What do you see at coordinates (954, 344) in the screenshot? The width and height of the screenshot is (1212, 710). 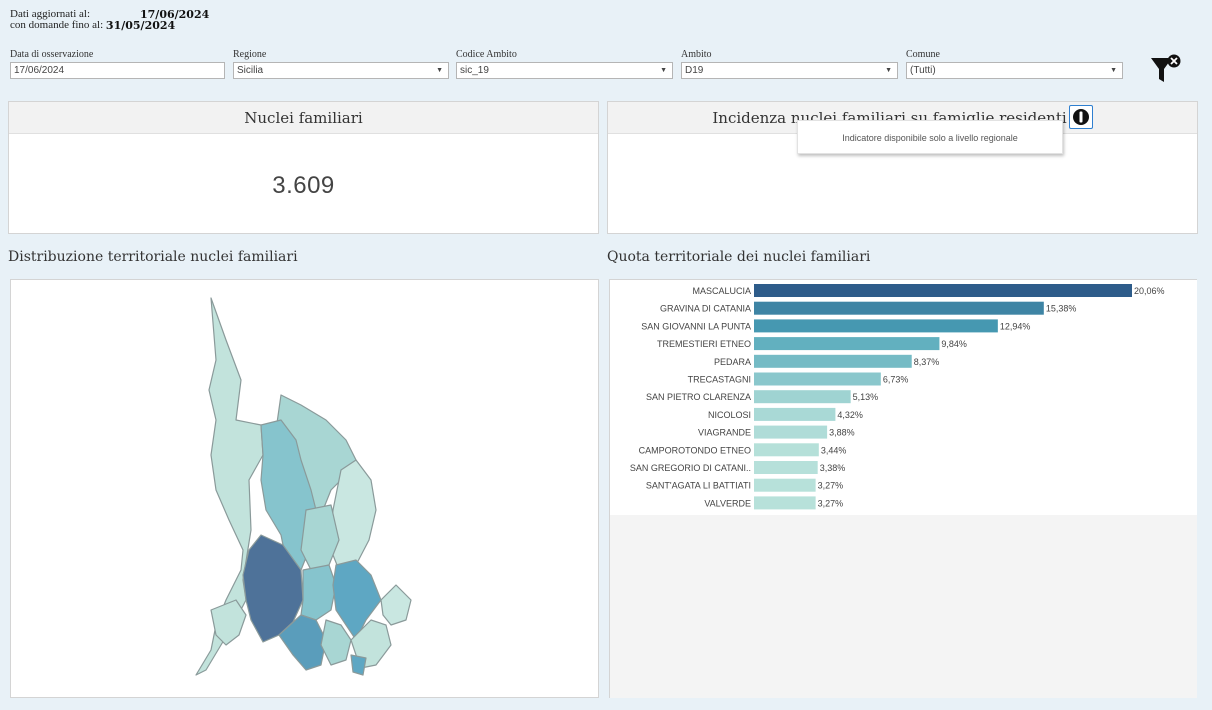 I see `bar-value-label: 9,84%` at bounding box center [954, 344].